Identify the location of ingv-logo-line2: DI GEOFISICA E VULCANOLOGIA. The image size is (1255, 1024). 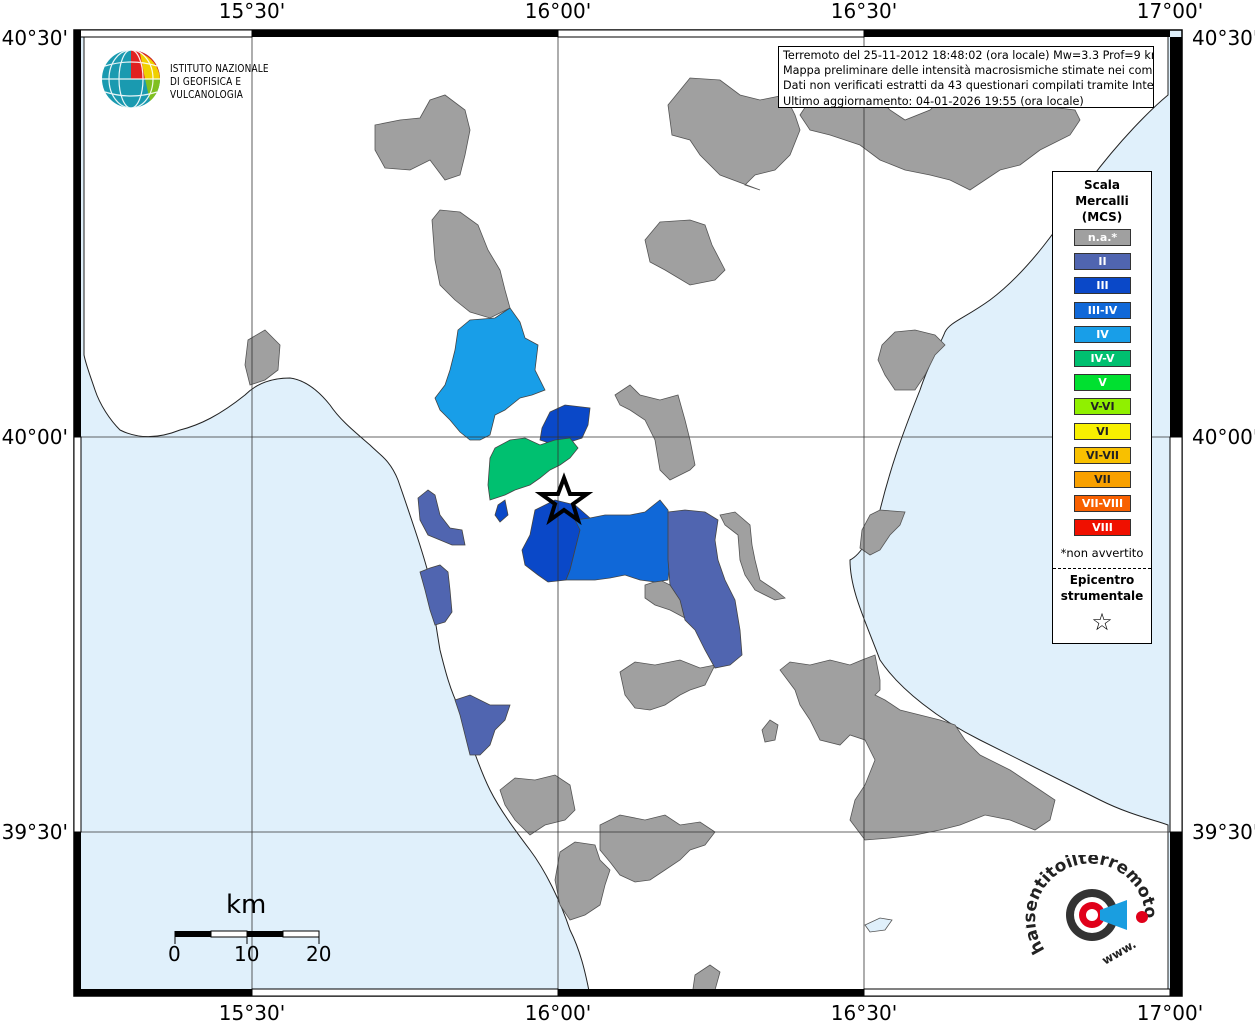
(207, 88).